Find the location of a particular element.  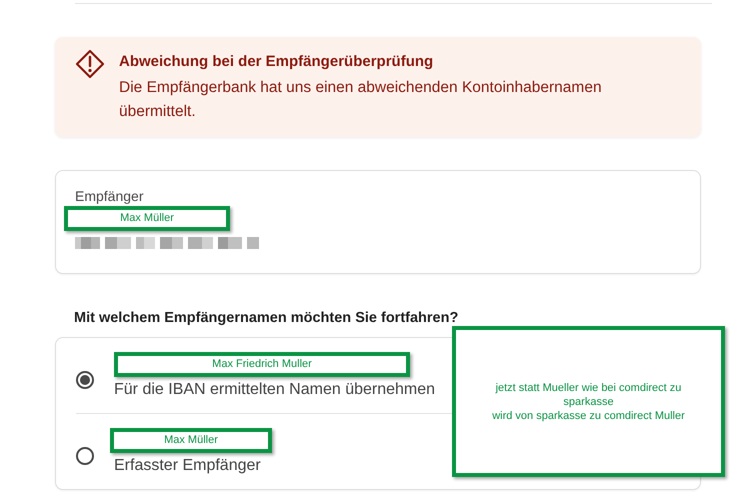

recipient-label: Empfänger is located at coordinates (109, 196).